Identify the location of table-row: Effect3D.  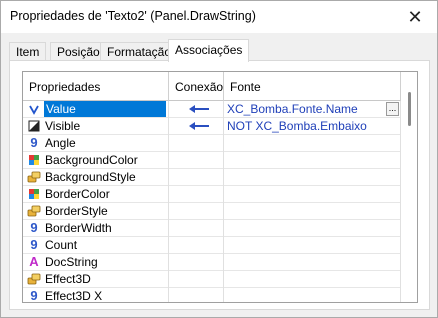
(212, 279).